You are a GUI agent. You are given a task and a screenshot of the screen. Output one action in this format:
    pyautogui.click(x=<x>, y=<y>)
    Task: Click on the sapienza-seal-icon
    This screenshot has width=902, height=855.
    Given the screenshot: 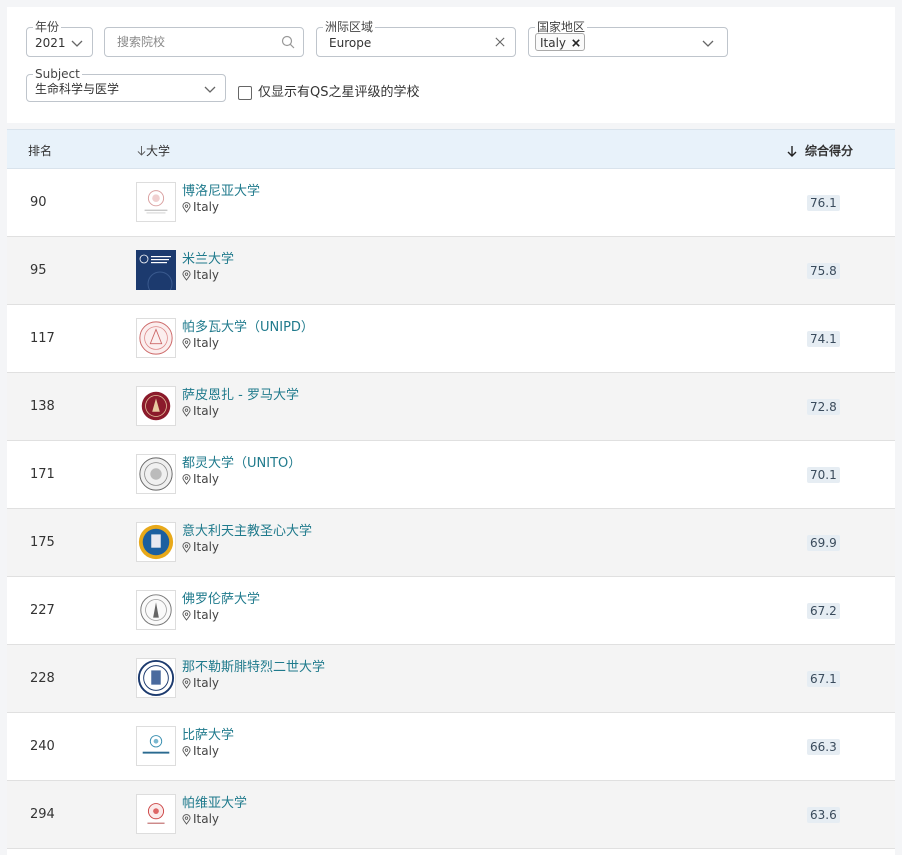 What is the action you would take?
    pyautogui.click(x=156, y=406)
    